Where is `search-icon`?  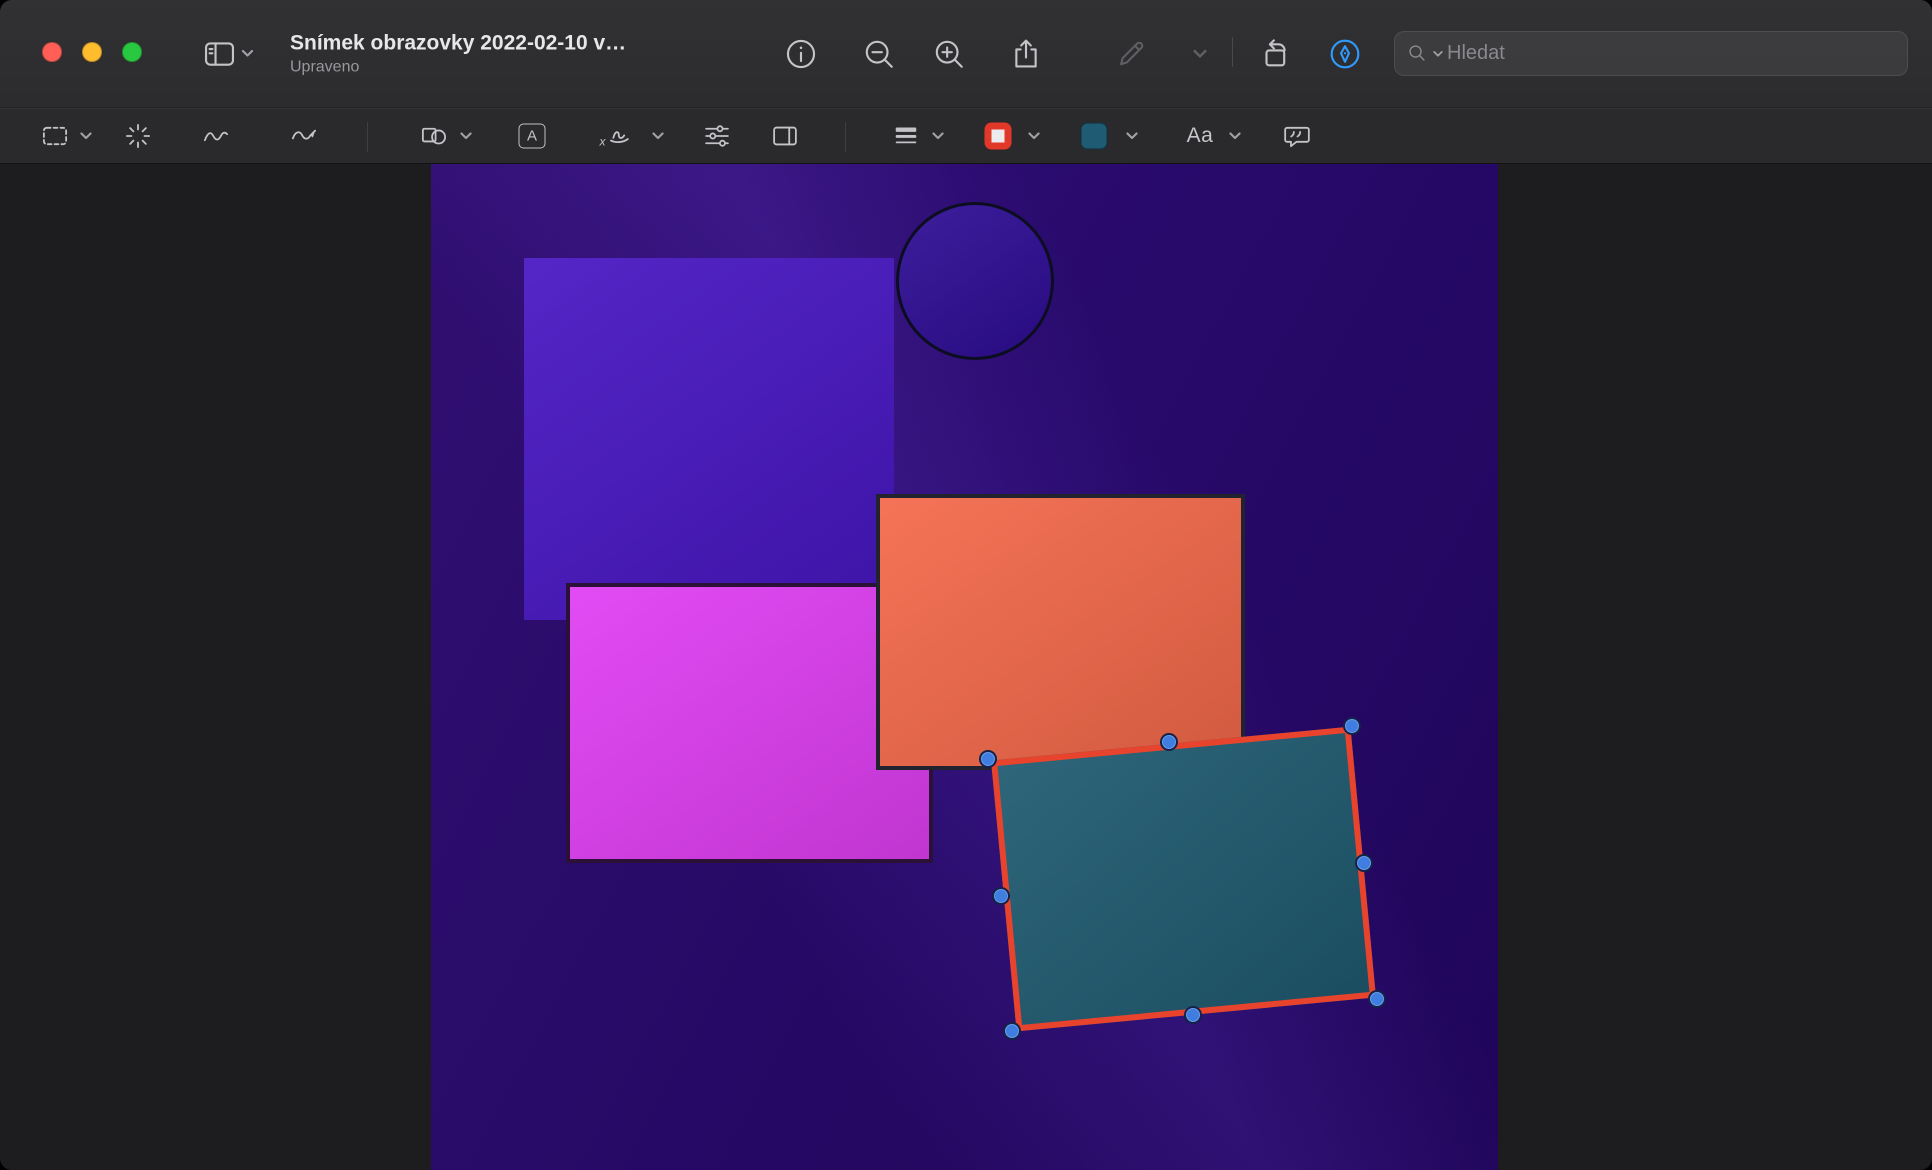 search-icon is located at coordinates (1418, 54).